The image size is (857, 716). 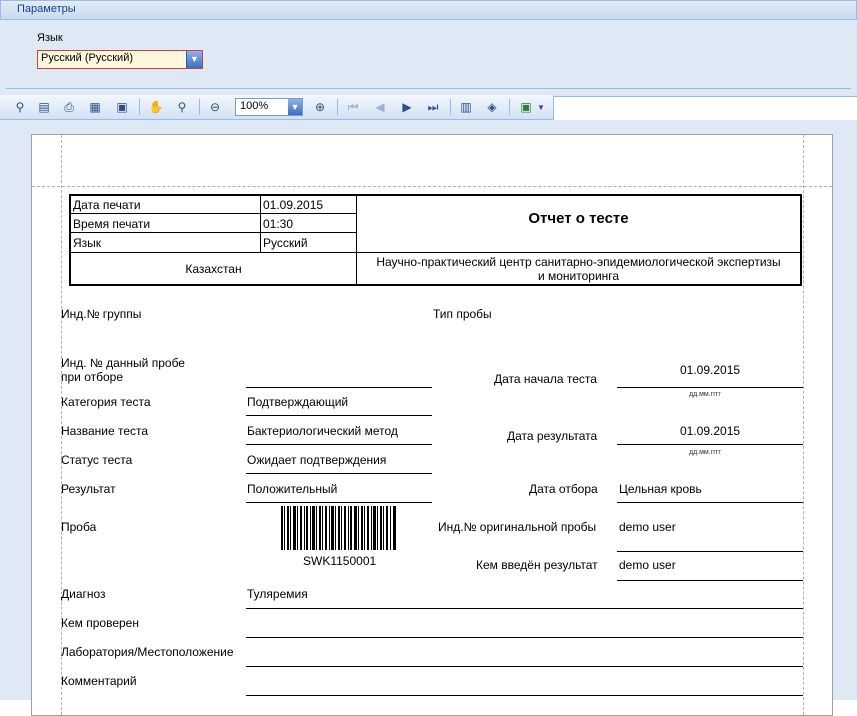 What do you see at coordinates (322, 431) in the screenshot?
I see `test-name-value: Бактериологический метод` at bounding box center [322, 431].